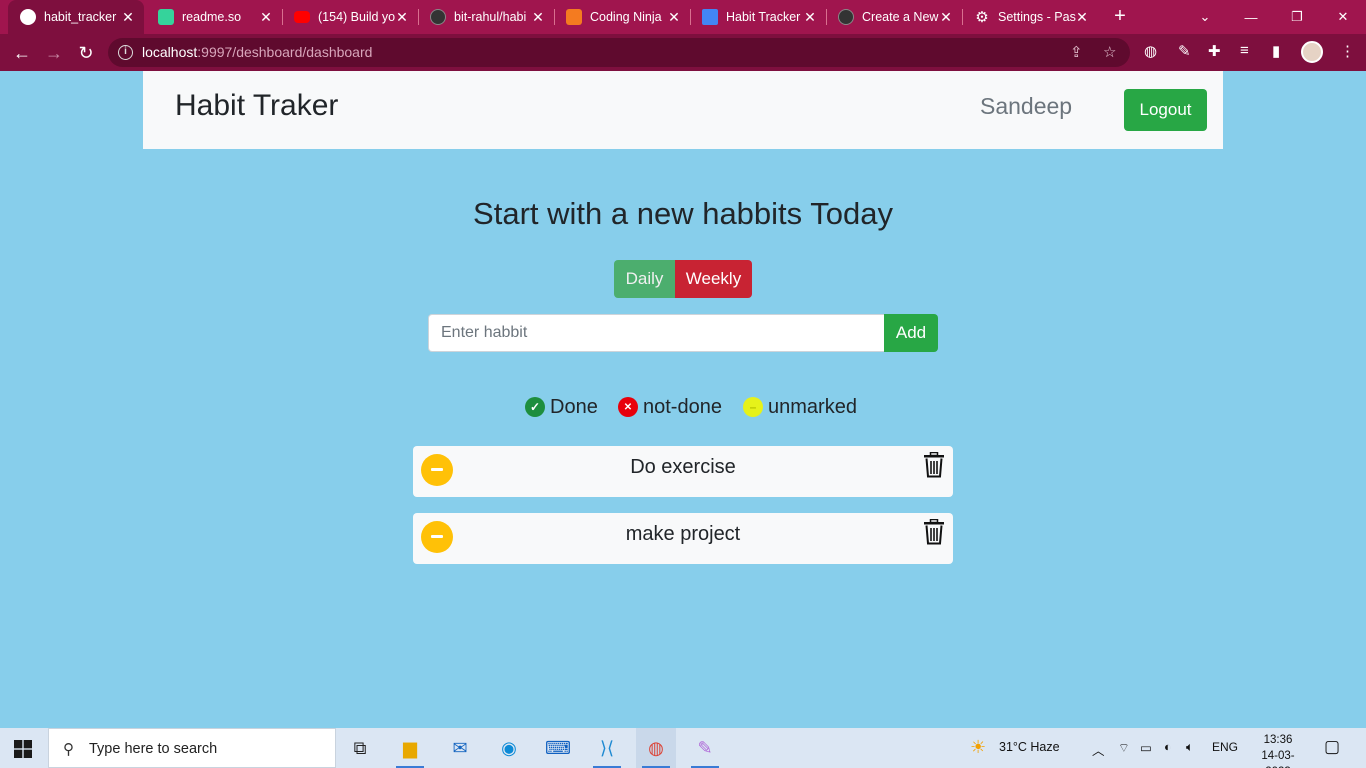 This screenshot has height=768, width=1366. Describe the element at coordinates (894, 17) in the screenshot. I see `tab-create-new: Create a New ✕` at that location.